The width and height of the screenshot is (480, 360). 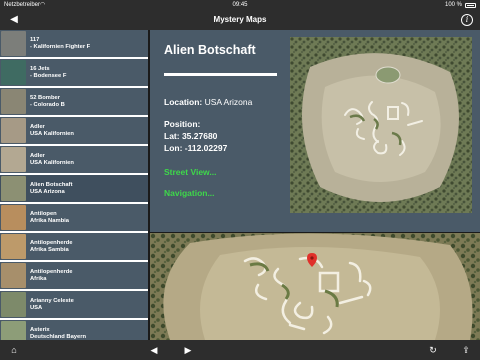 What do you see at coordinates (48, 76) in the screenshot?
I see `list-item-subtitle: - Bodensee F` at bounding box center [48, 76].